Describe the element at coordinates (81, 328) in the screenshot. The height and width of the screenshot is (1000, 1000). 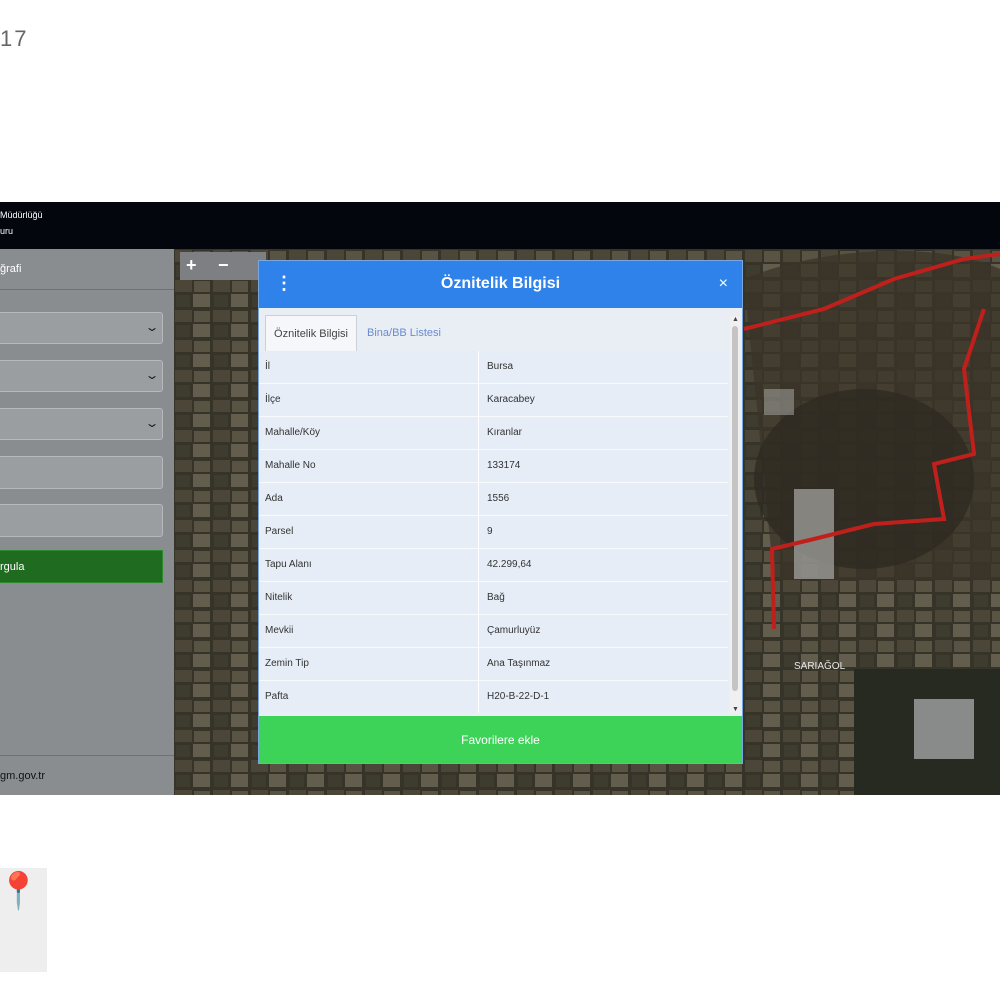
I see `province-select: ⌄` at that location.